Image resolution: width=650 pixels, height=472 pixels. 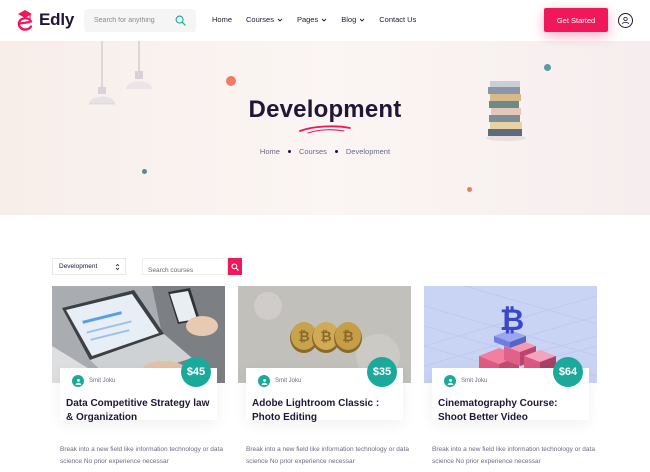 What do you see at coordinates (78, 266) in the screenshot?
I see `category-select-value: Development` at bounding box center [78, 266].